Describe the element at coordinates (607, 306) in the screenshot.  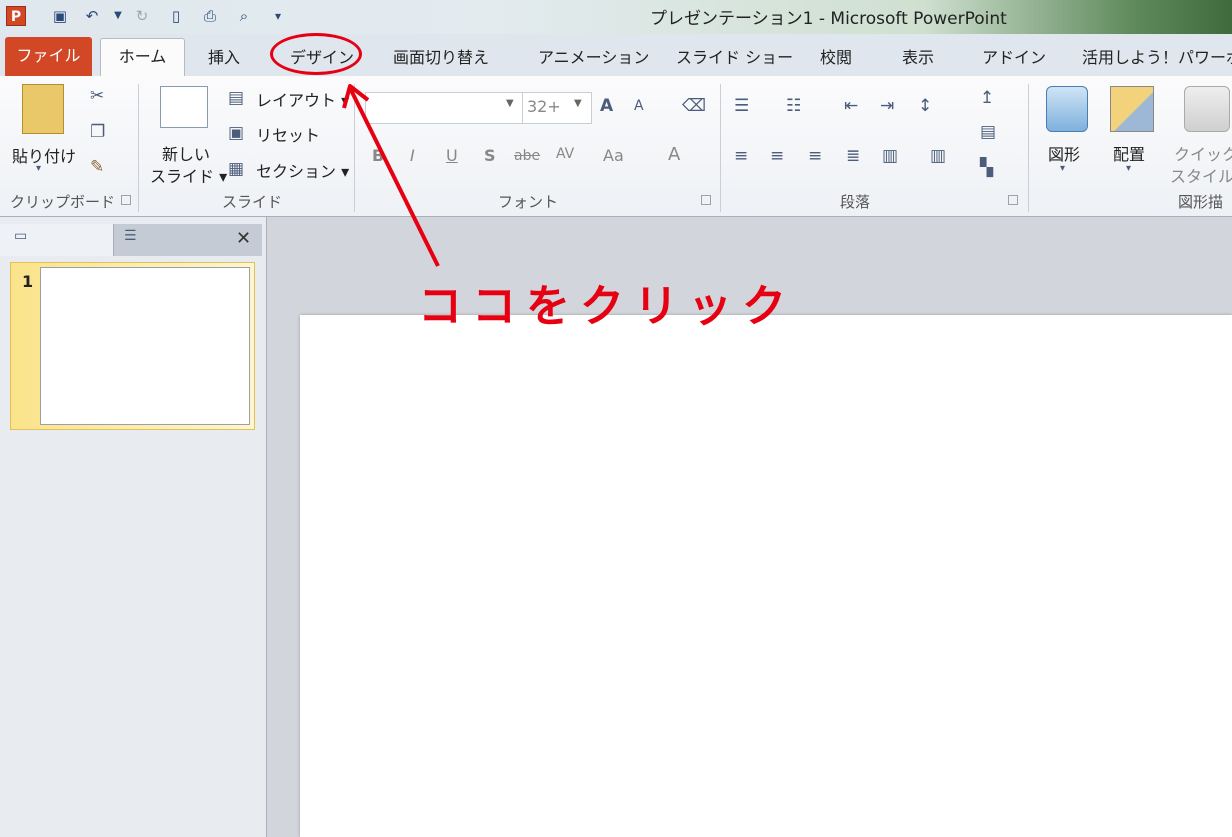
I see `annotation-text: ココをクリック` at that location.